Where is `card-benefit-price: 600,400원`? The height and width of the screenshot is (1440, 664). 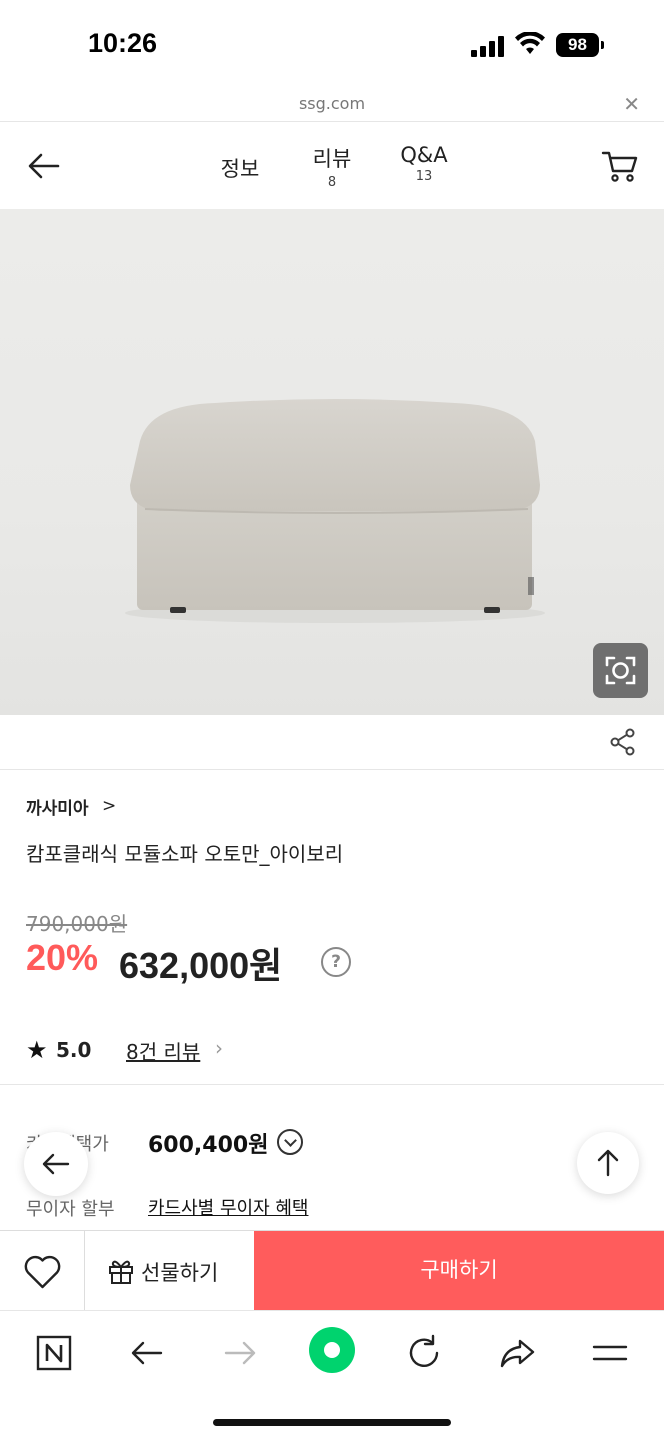
card-benefit-price: 600,400원 is located at coordinates (208, 1145).